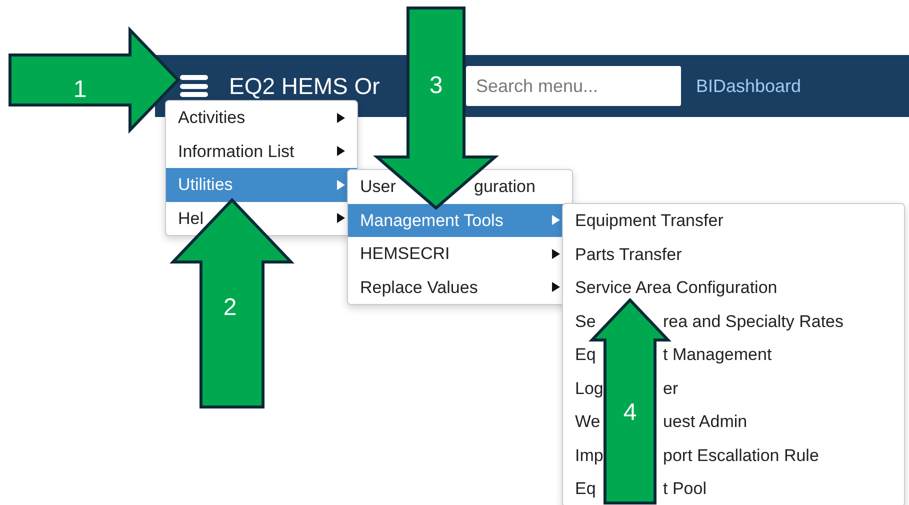 Image resolution: width=909 pixels, height=505 pixels. What do you see at coordinates (749, 86) in the screenshot?
I see `nav-link: BIDashboard` at bounding box center [749, 86].